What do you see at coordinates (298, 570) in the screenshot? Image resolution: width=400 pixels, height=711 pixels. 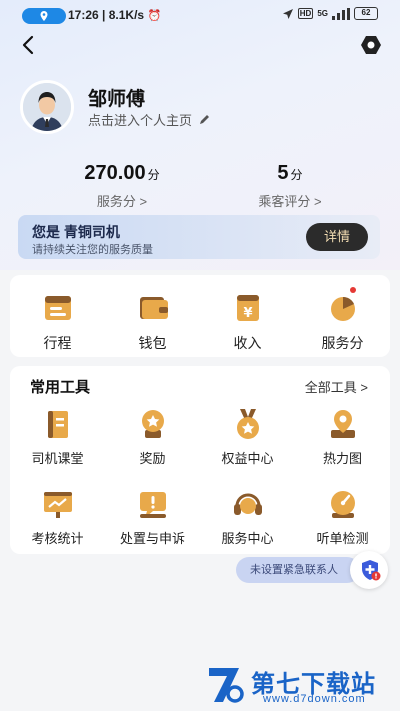 I see `emergency-contact-prompt: 未设置紧急联系人` at bounding box center [298, 570].